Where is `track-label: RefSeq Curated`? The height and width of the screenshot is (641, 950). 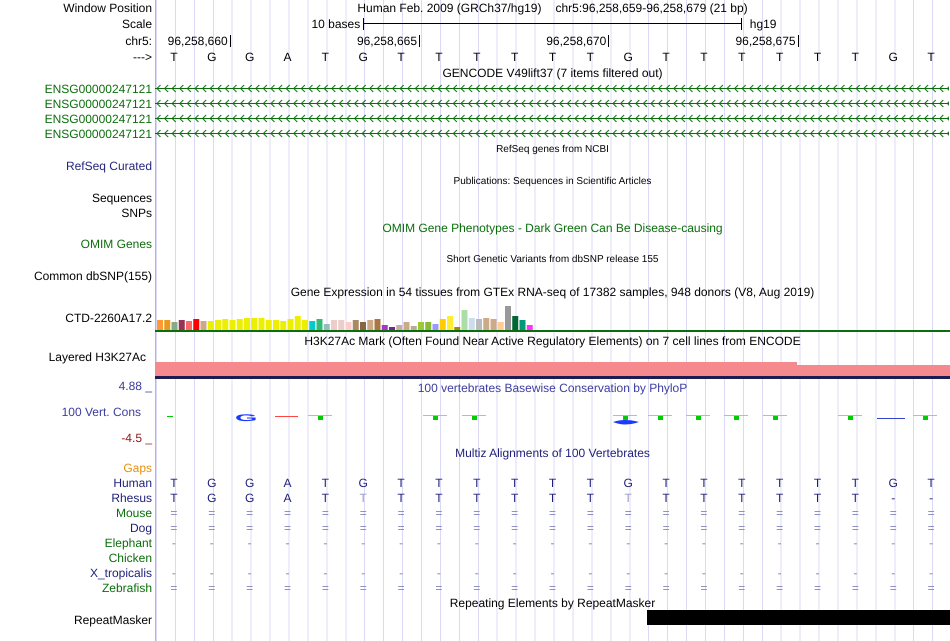 track-label: RefSeq Curated is located at coordinates (109, 165).